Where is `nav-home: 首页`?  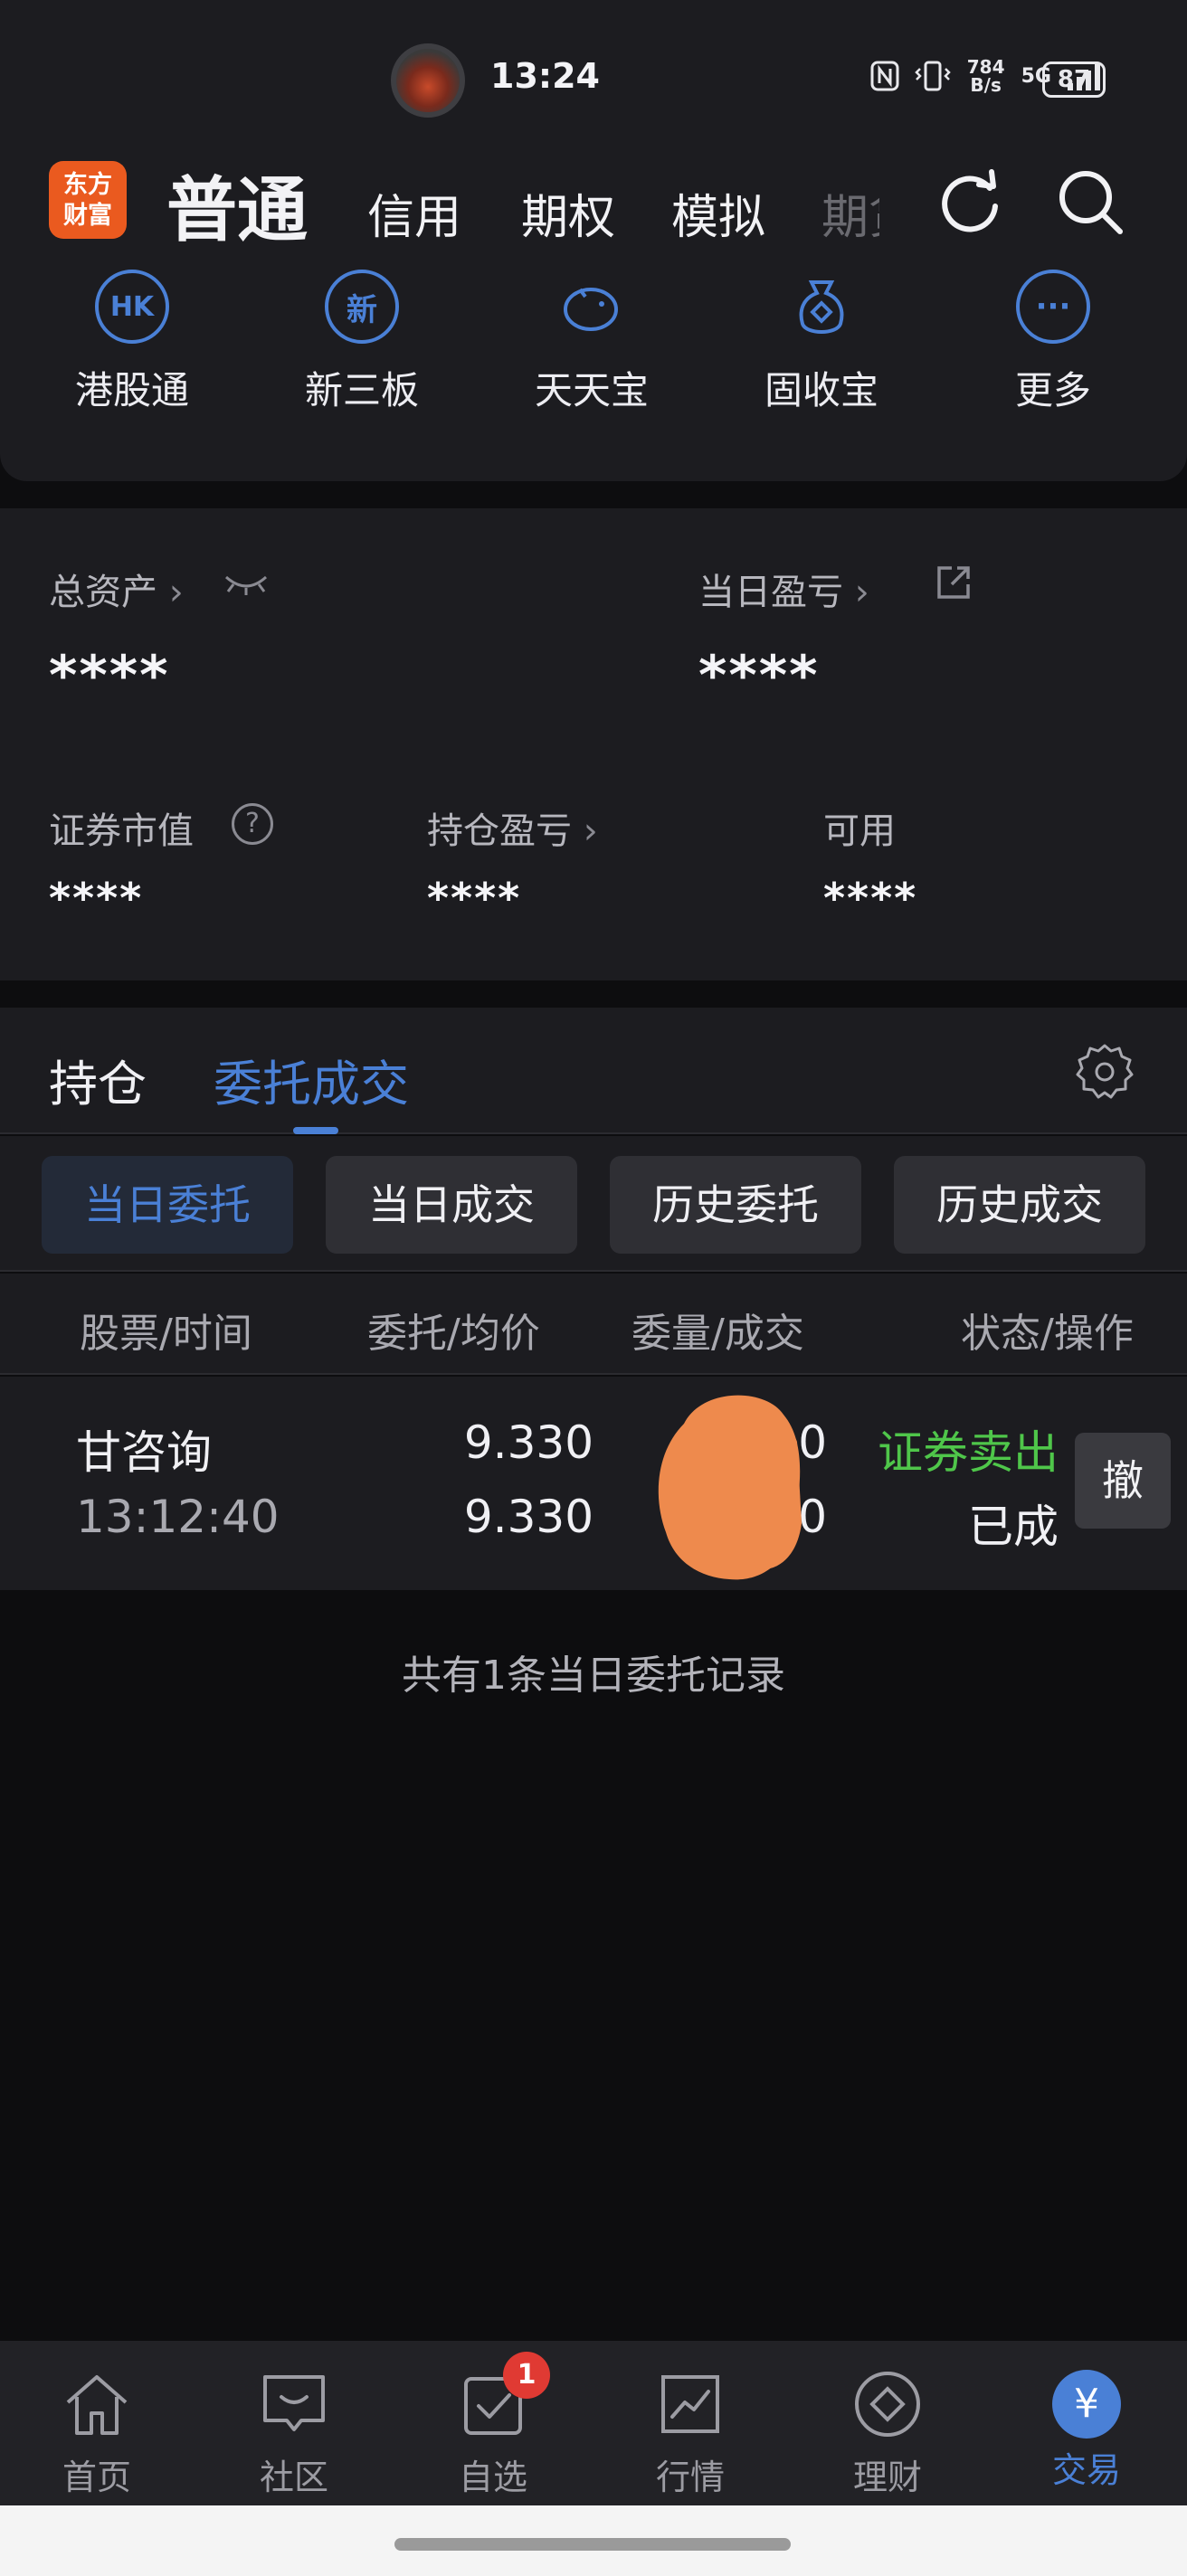
nav-home: 首页 is located at coordinates (97, 2433).